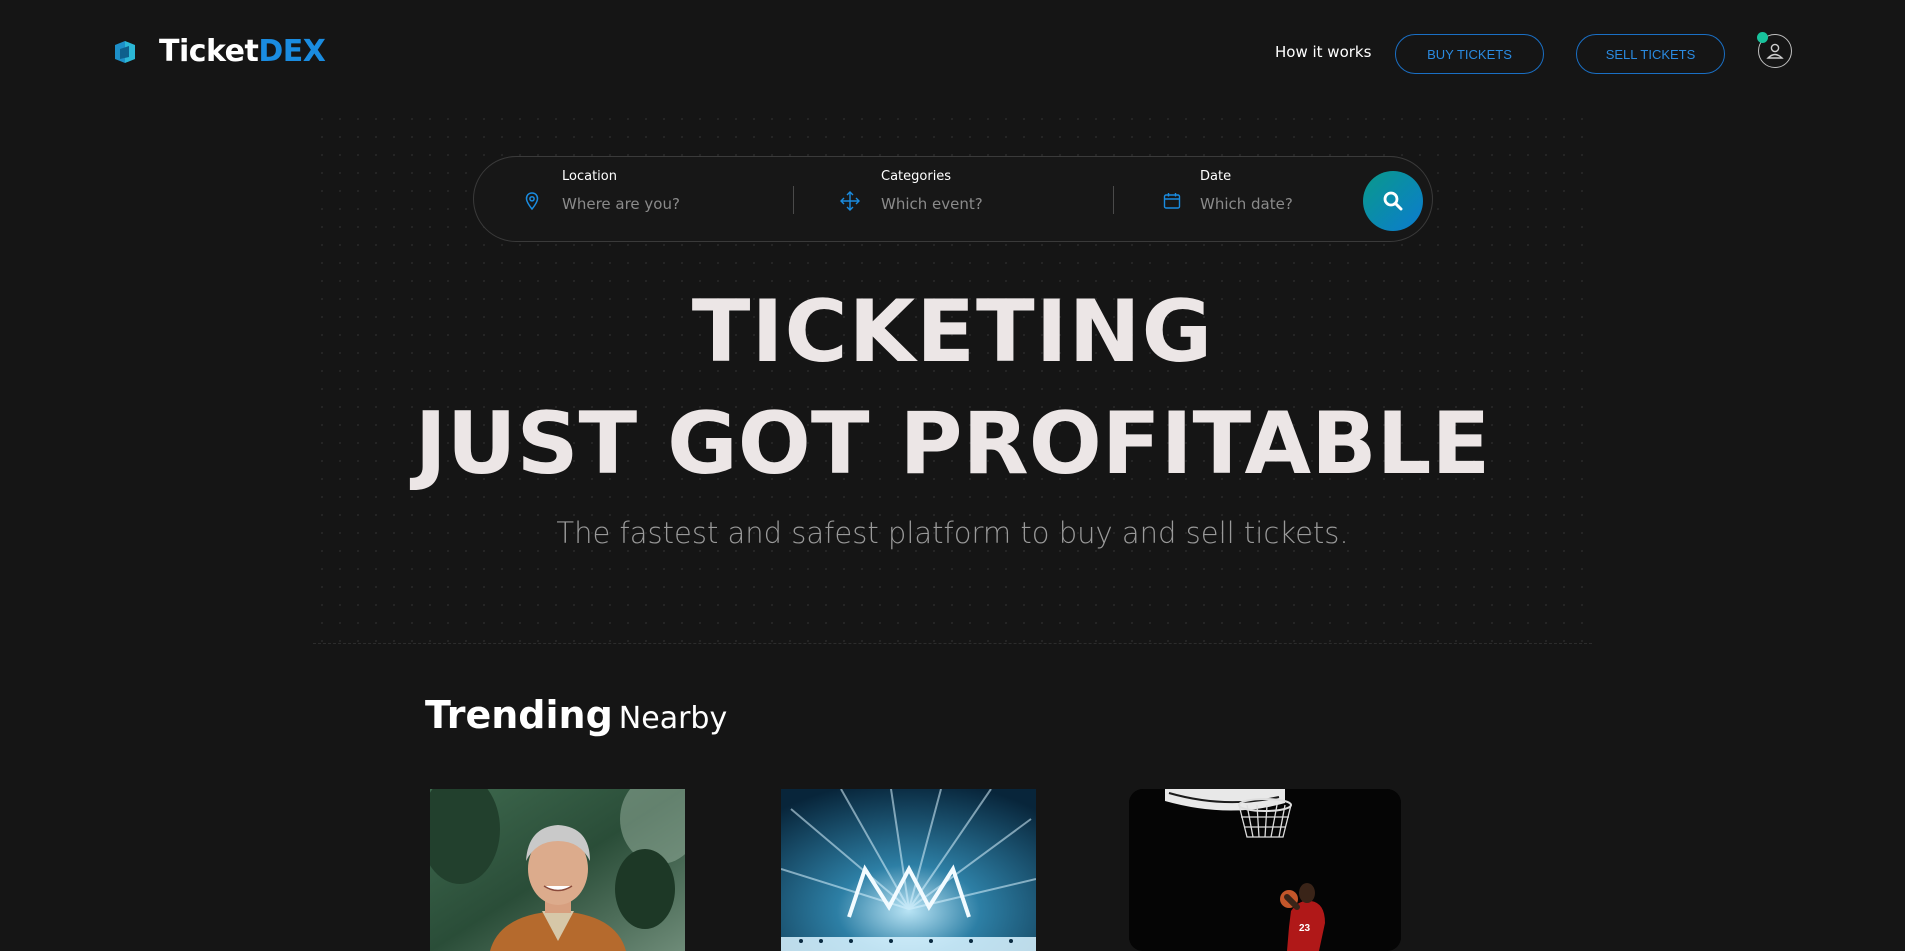  What do you see at coordinates (1172, 201) in the screenshot?
I see `calendar-icon` at bounding box center [1172, 201].